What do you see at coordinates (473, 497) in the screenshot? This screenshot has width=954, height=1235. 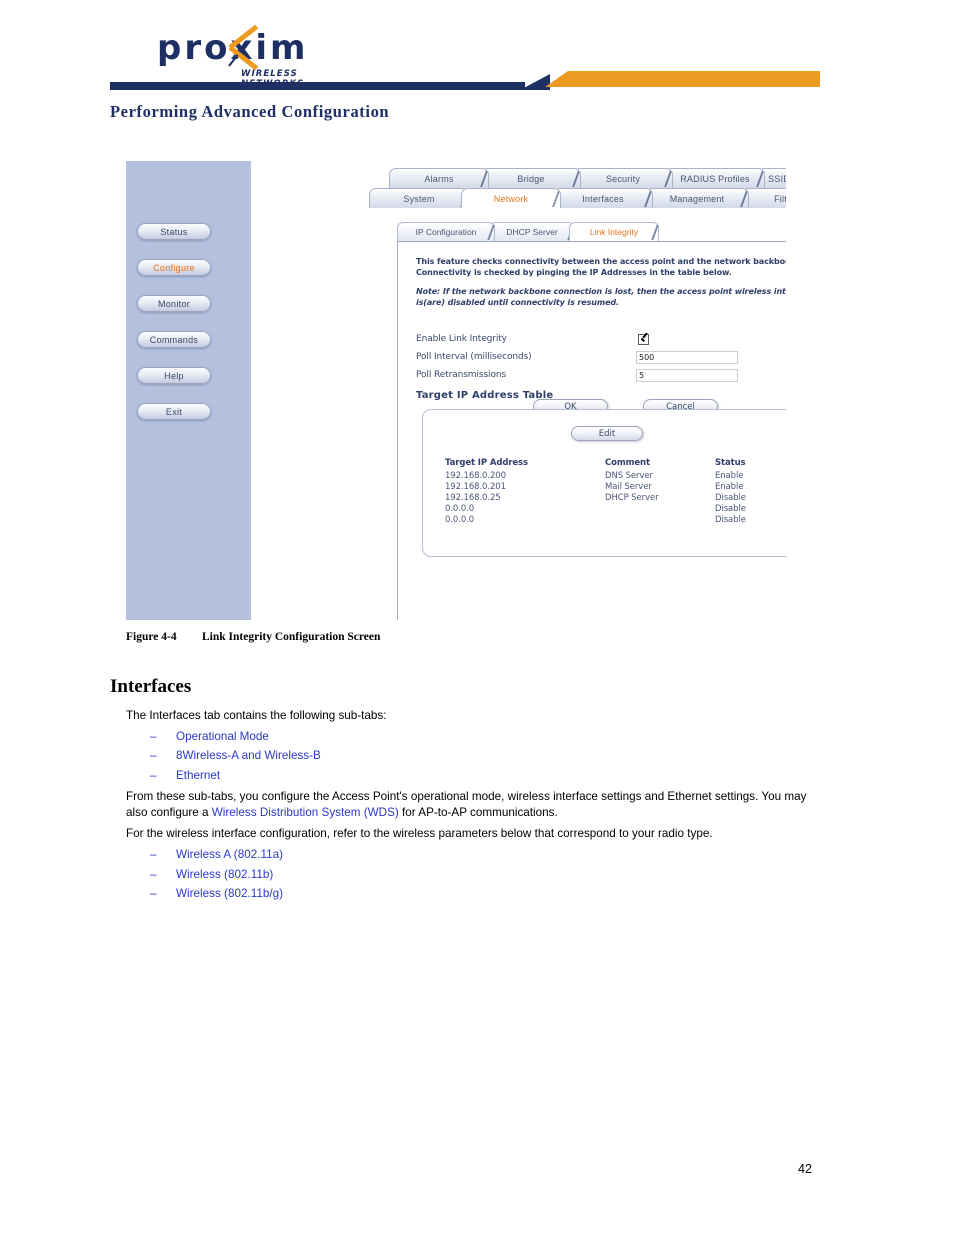 I see `cell-target-ip: 192.168.0.25` at bounding box center [473, 497].